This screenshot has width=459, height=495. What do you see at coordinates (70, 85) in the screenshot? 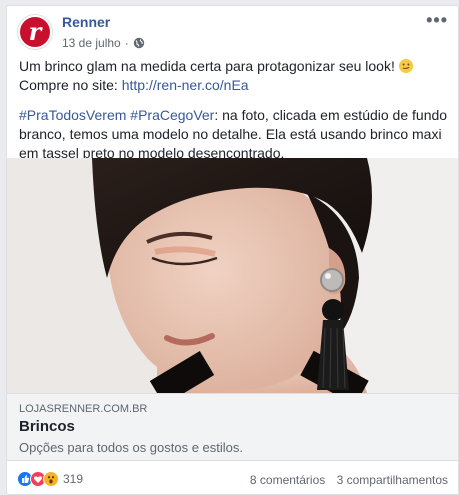
I see `post-text-part: Compre no site:` at bounding box center [70, 85].